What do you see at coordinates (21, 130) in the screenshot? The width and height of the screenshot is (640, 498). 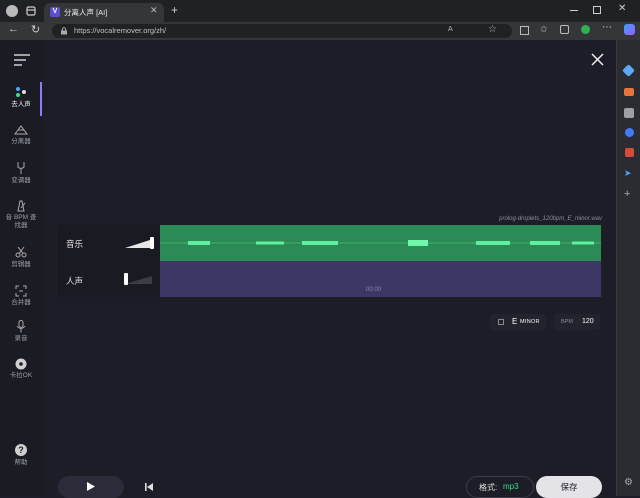 I see `pyramid-icon` at bounding box center [21, 130].